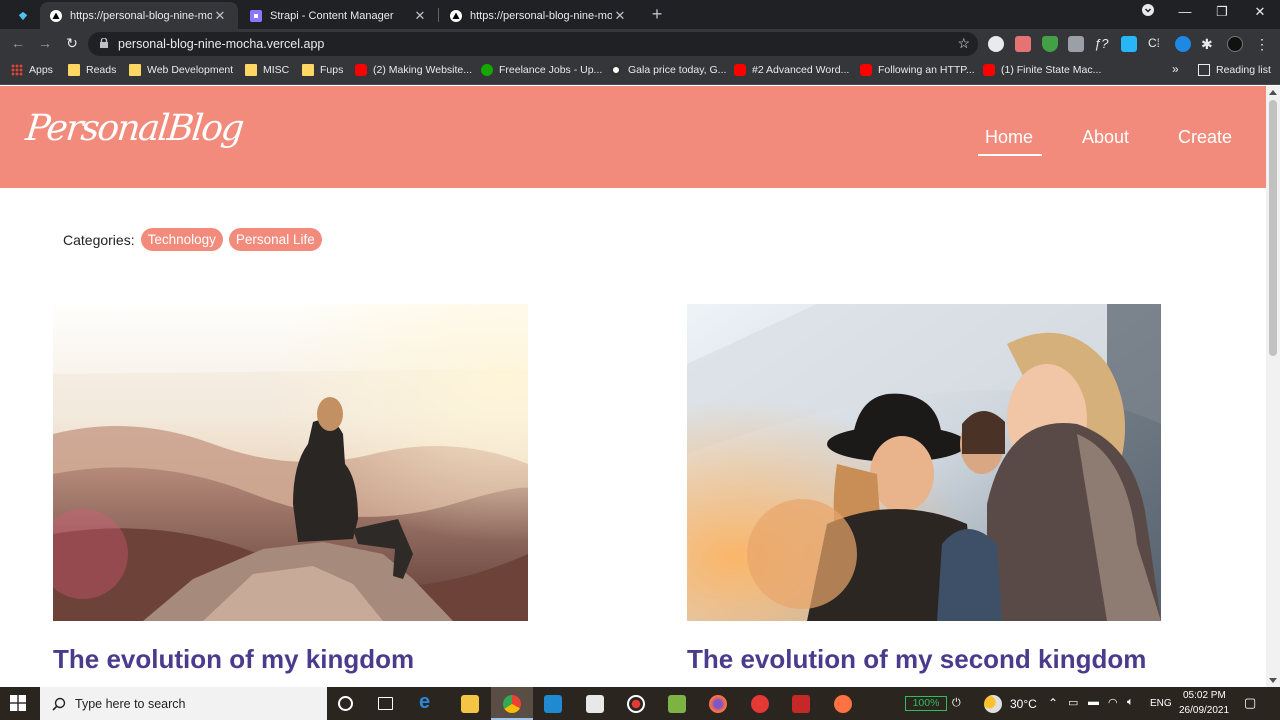  Describe the element at coordinates (843, 704) in the screenshot. I see `compass-app-icon` at that location.